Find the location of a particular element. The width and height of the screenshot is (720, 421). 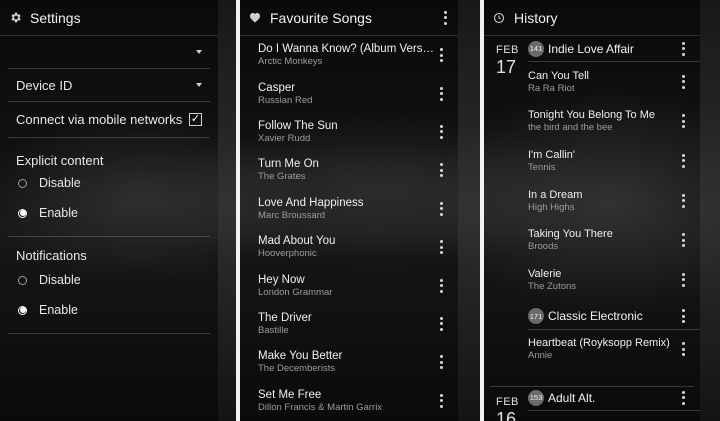

list-item: Mad About You Hooverphonic is located at coordinates (349, 247).